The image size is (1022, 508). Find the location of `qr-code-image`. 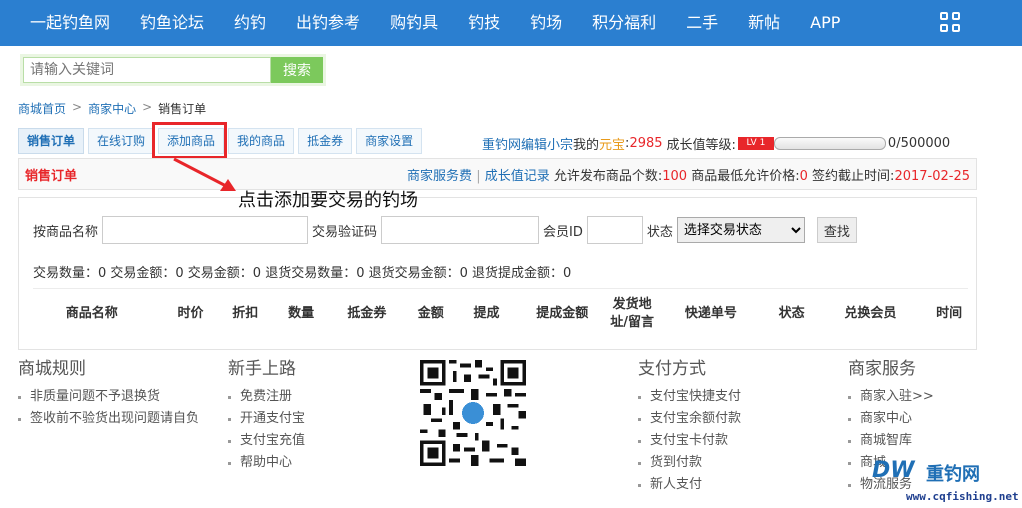

qr-code-image is located at coordinates (473, 413).